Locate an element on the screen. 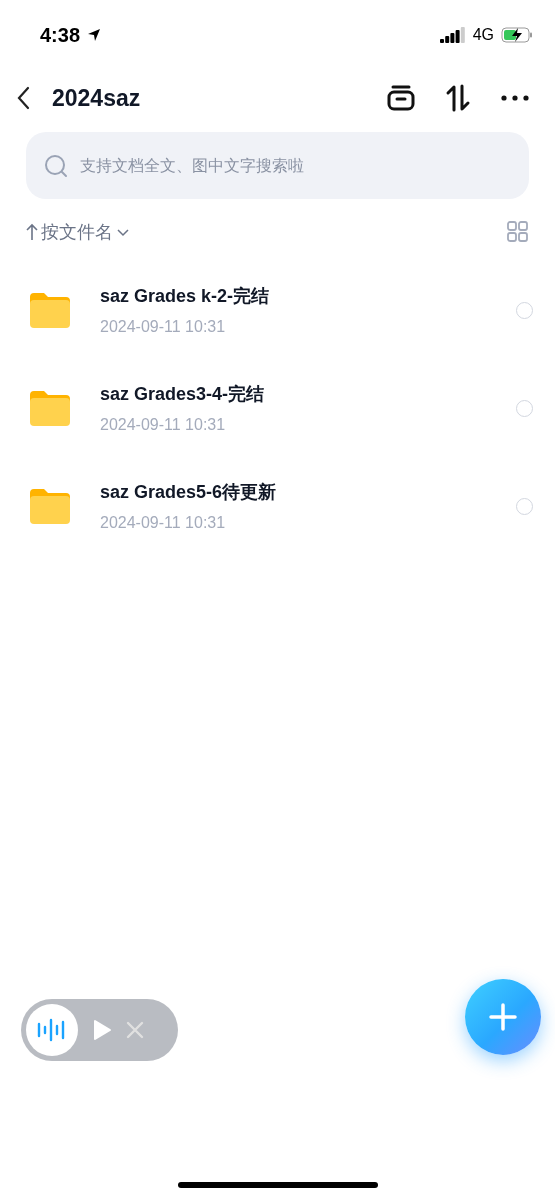 This screenshot has height=1200, width=555. close-button is located at coordinates (135, 1030).